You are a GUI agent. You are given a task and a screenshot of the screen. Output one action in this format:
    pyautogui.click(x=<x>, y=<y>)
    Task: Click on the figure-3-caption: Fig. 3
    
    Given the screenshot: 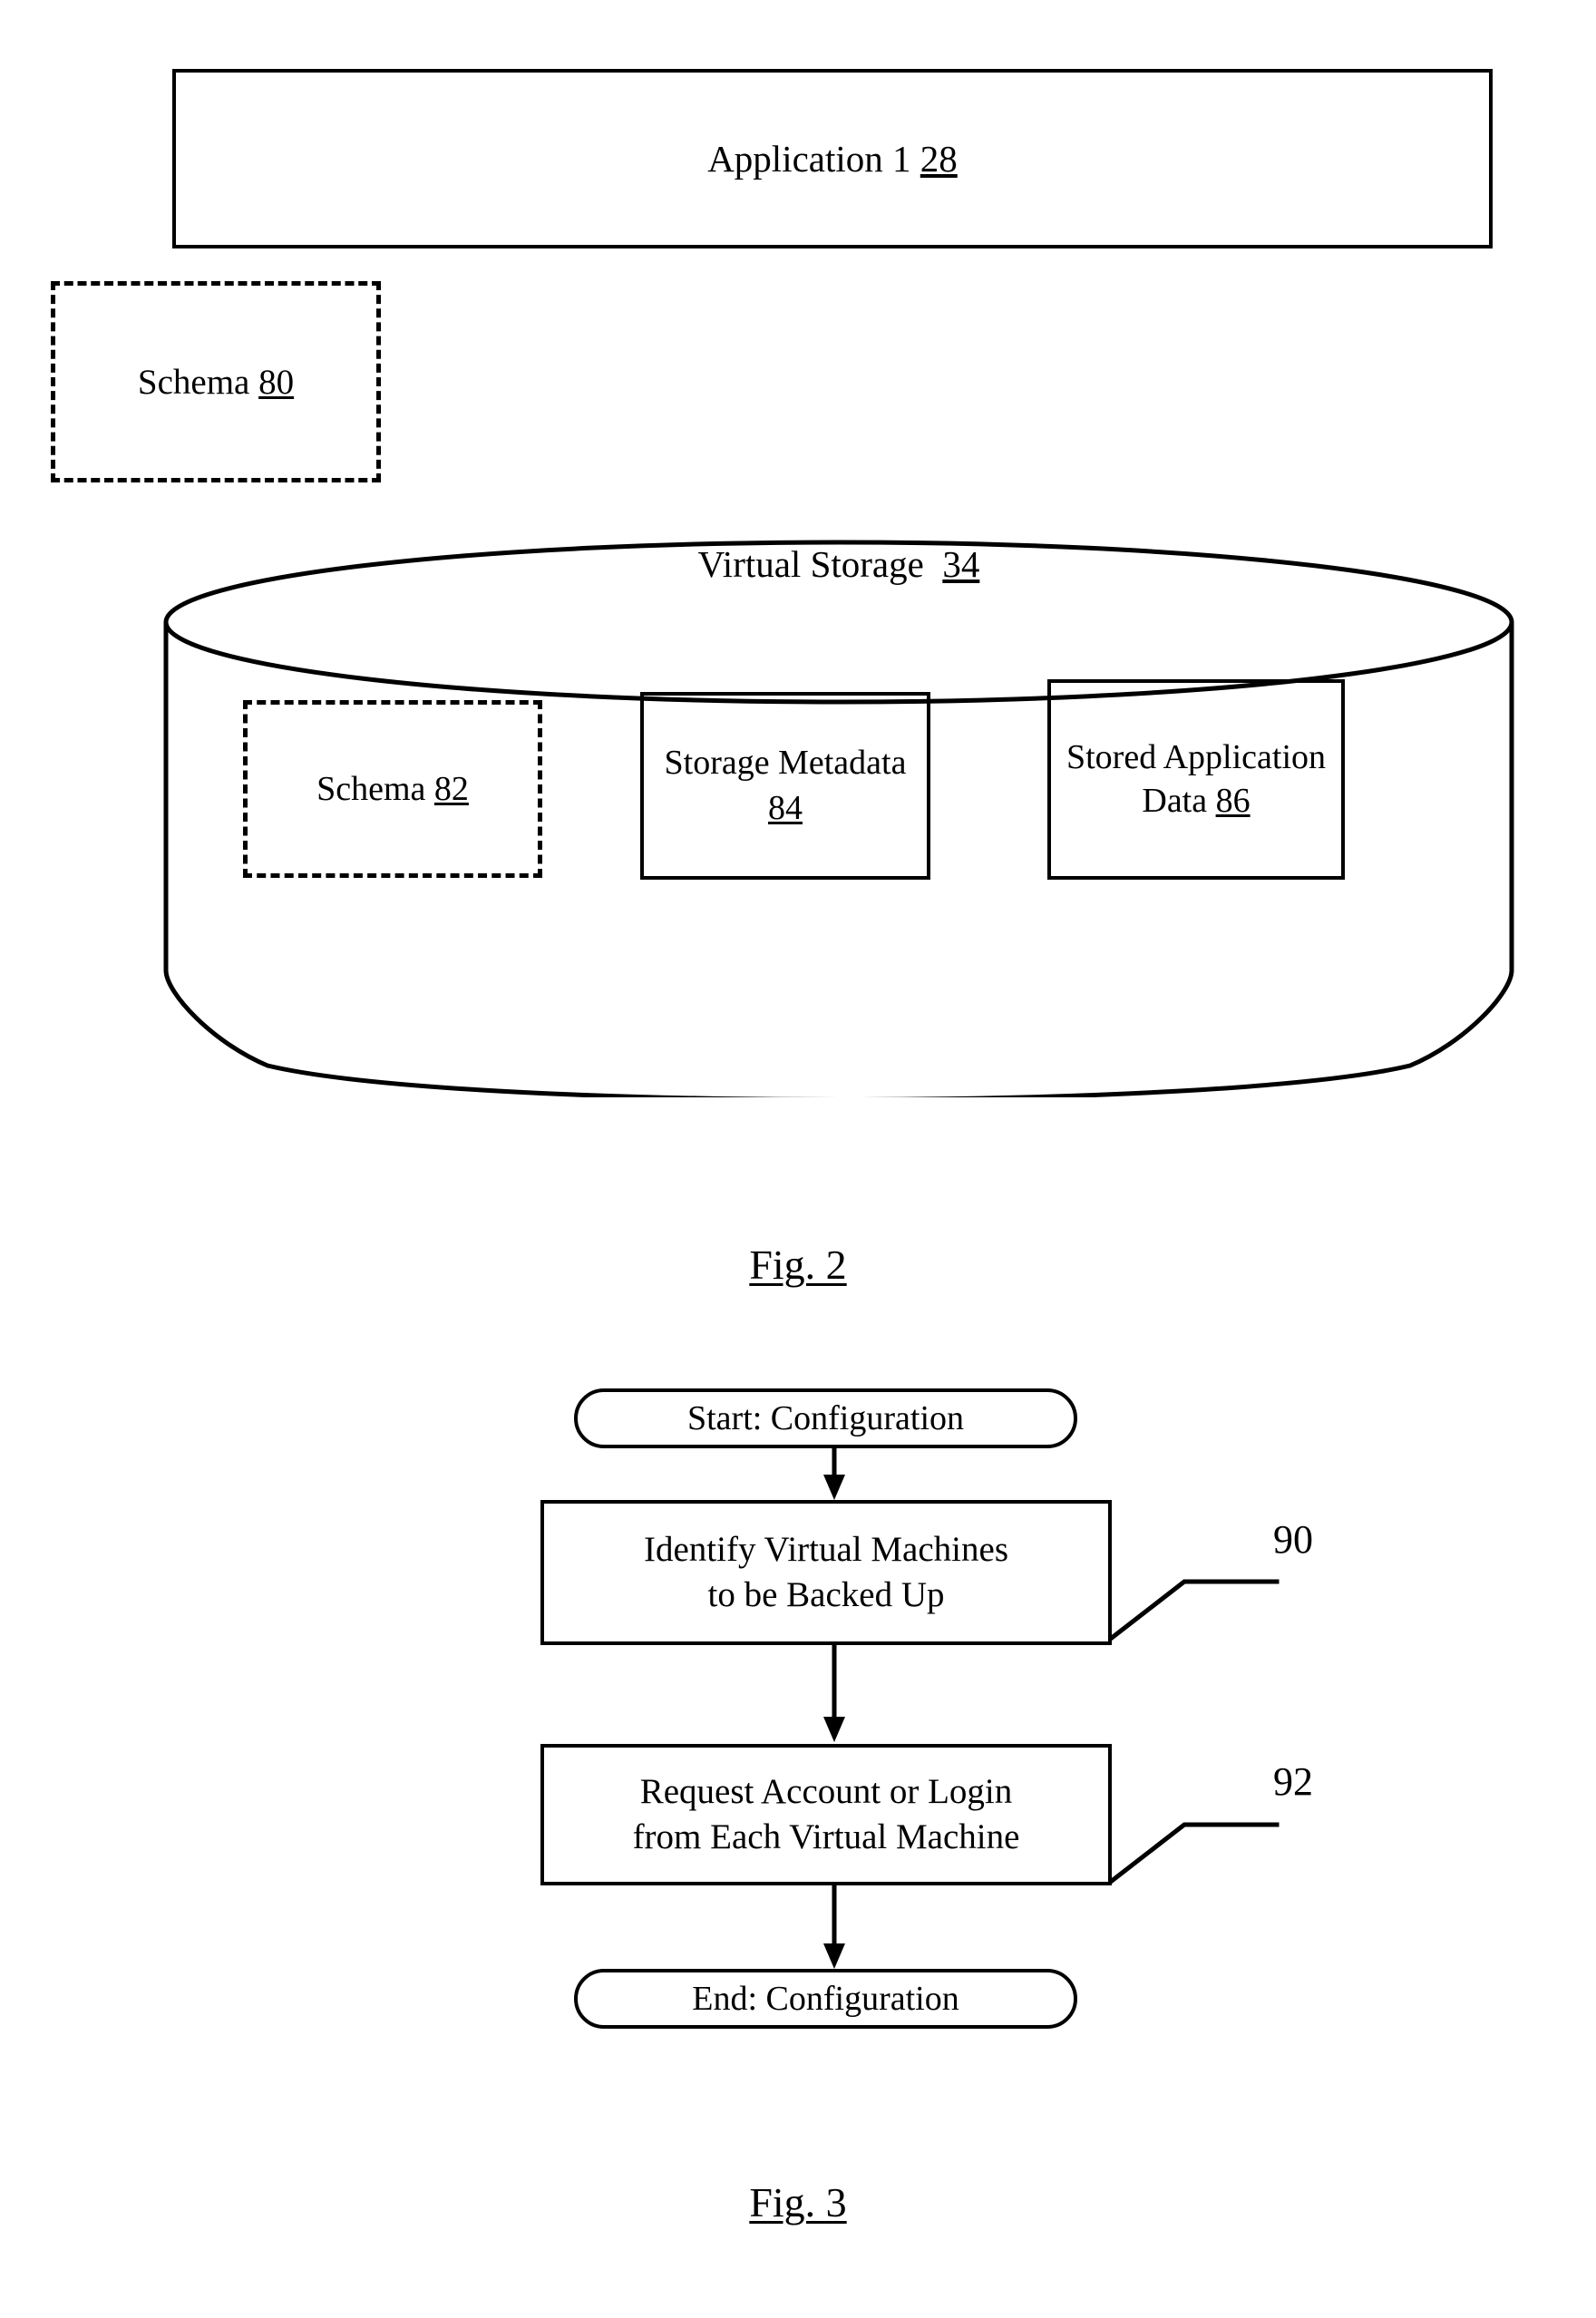 What is the action you would take?
    pyautogui.click(x=798, y=2202)
    